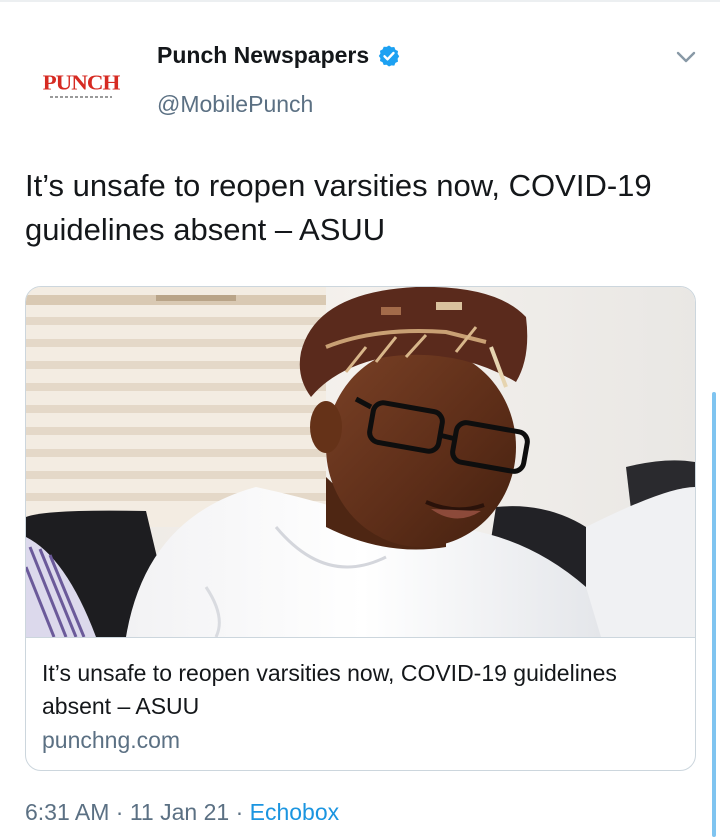 The width and height of the screenshot is (720, 837). Describe the element at coordinates (389, 55) in the screenshot. I see `verified-badge-icon` at that location.